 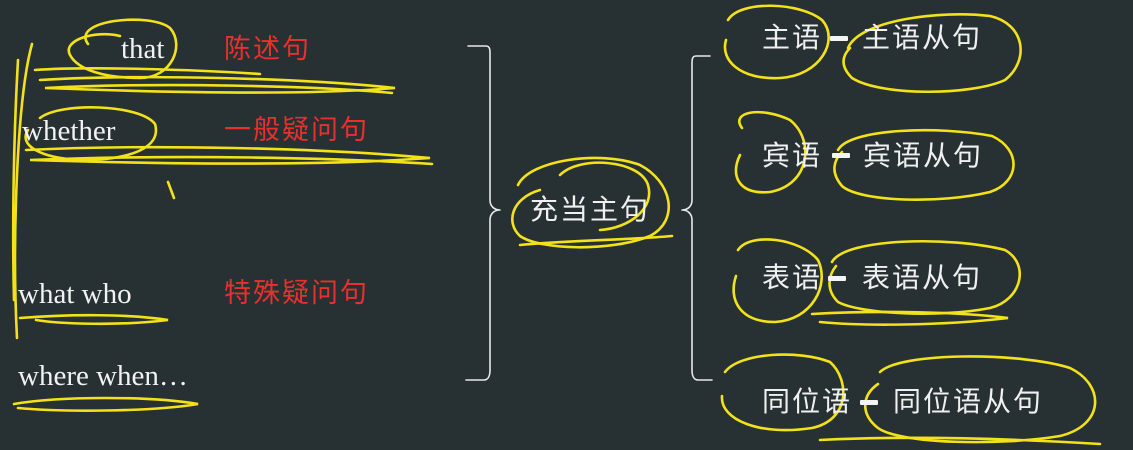 What do you see at coordinates (296, 293) in the screenshot?
I see `type-special-question: 特殊疑问句` at bounding box center [296, 293].